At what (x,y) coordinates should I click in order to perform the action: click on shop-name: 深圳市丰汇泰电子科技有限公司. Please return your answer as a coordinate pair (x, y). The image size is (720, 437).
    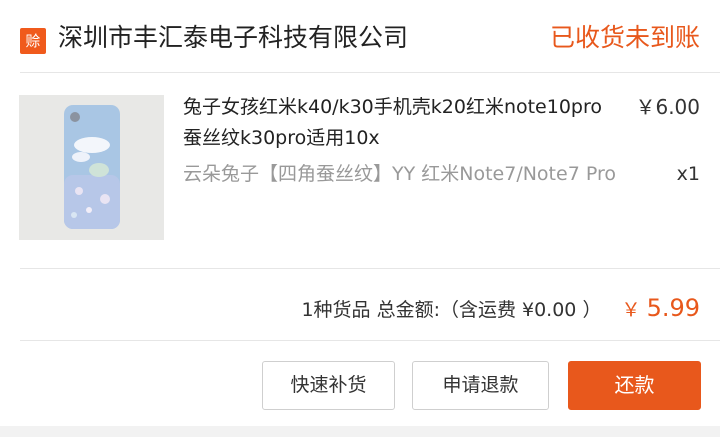
    Looking at the image, I should click on (233, 38).